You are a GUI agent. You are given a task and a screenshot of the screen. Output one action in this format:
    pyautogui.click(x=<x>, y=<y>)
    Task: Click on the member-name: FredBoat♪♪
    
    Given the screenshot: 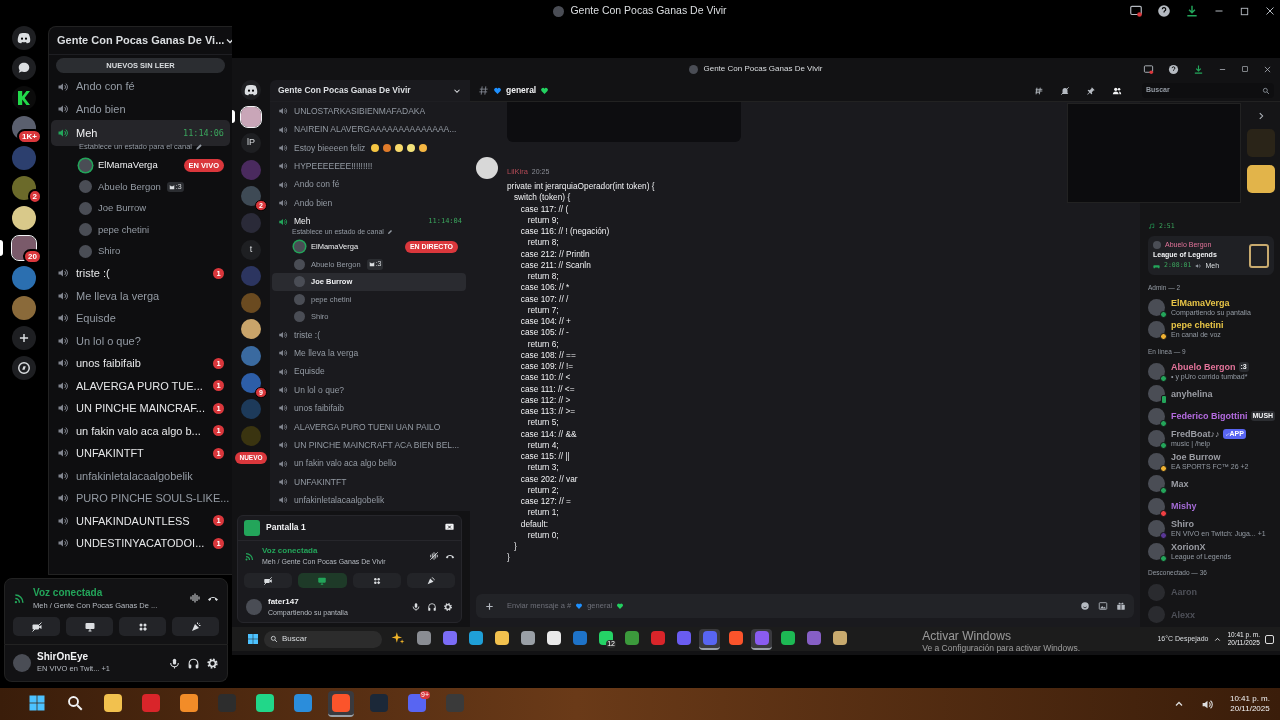 What is the action you would take?
    pyautogui.click(x=1195, y=434)
    